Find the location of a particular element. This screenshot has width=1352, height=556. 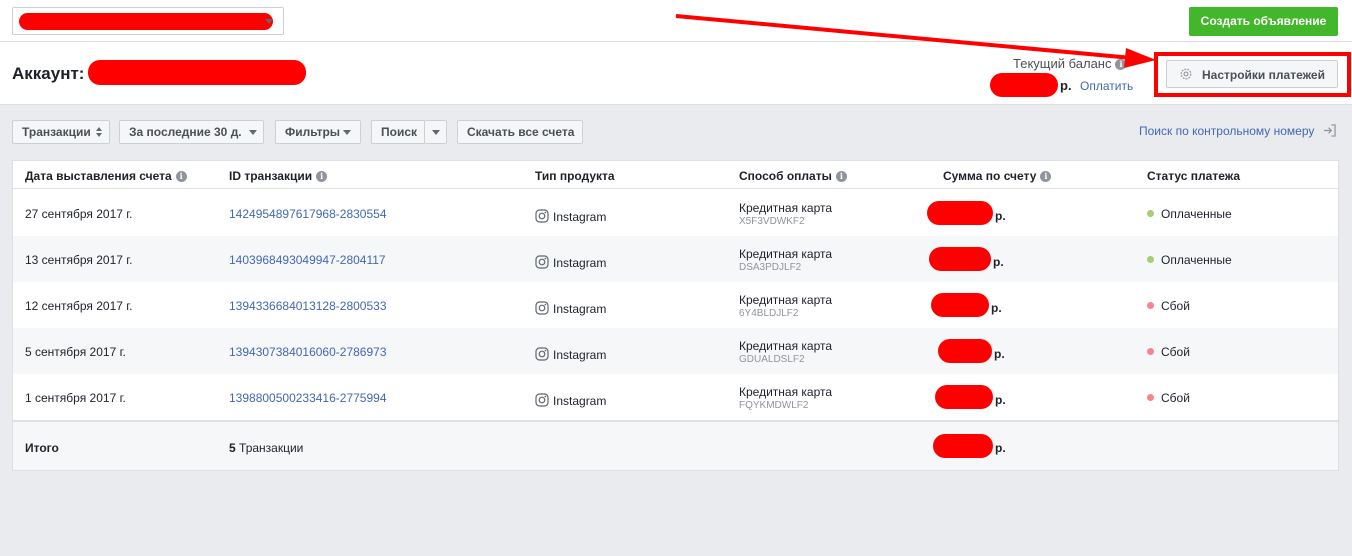

filters-label: Фильтры is located at coordinates (313, 132).